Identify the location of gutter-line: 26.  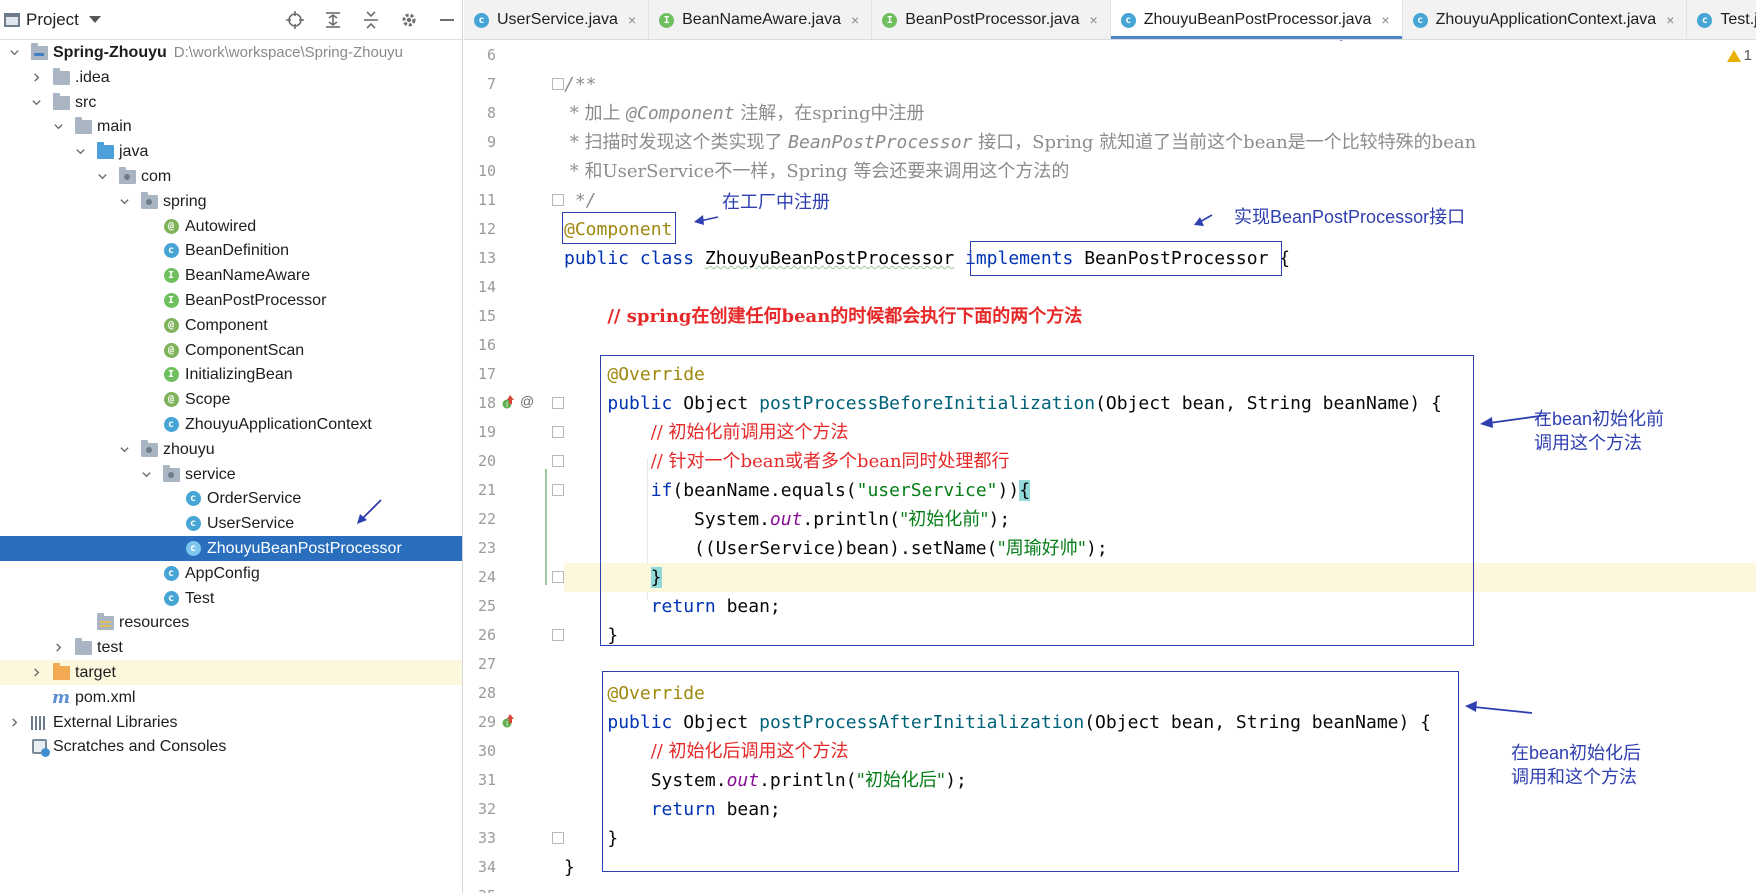
(514, 635).